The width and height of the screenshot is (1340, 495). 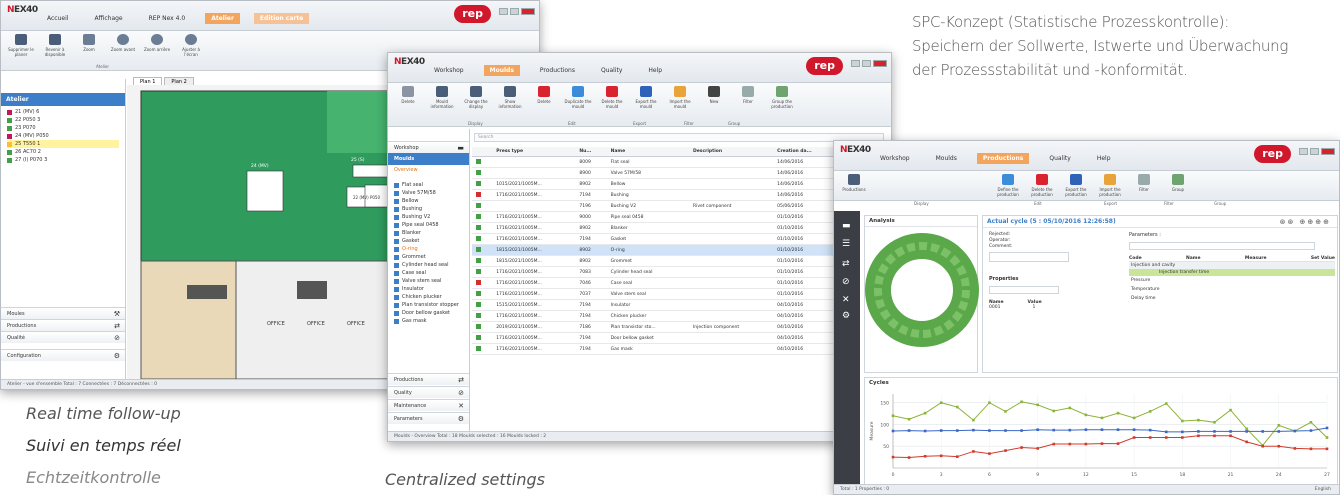 I want to click on ribbon-fit: Ajuster à l'écran, so click(x=191, y=50).